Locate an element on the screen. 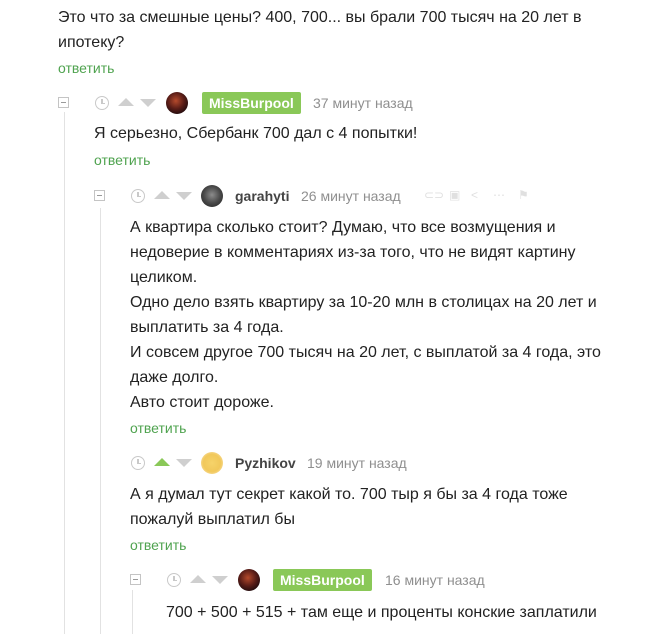 The image size is (649, 634). timestamp: 26 минут назад is located at coordinates (351, 196).